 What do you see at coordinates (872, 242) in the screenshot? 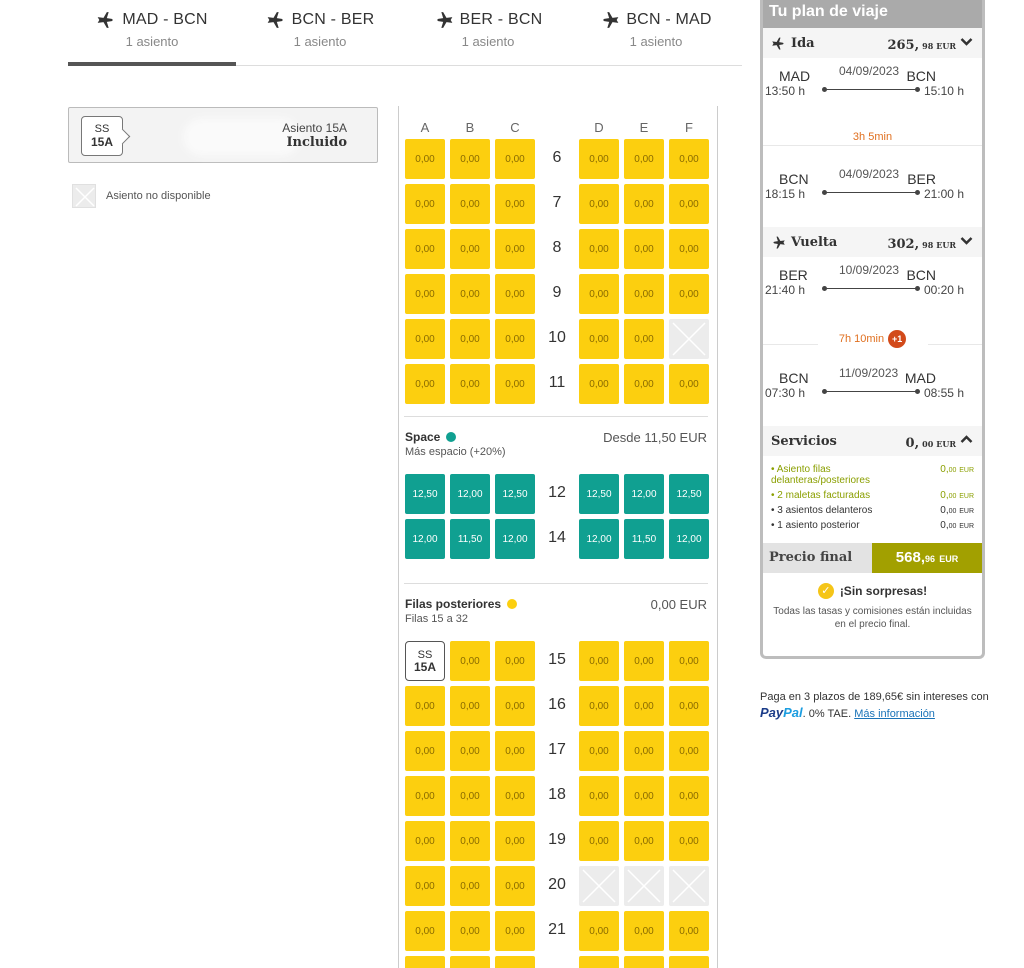
I see `vuelta-header: Vuelta 302, 98 EUR` at bounding box center [872, 242].